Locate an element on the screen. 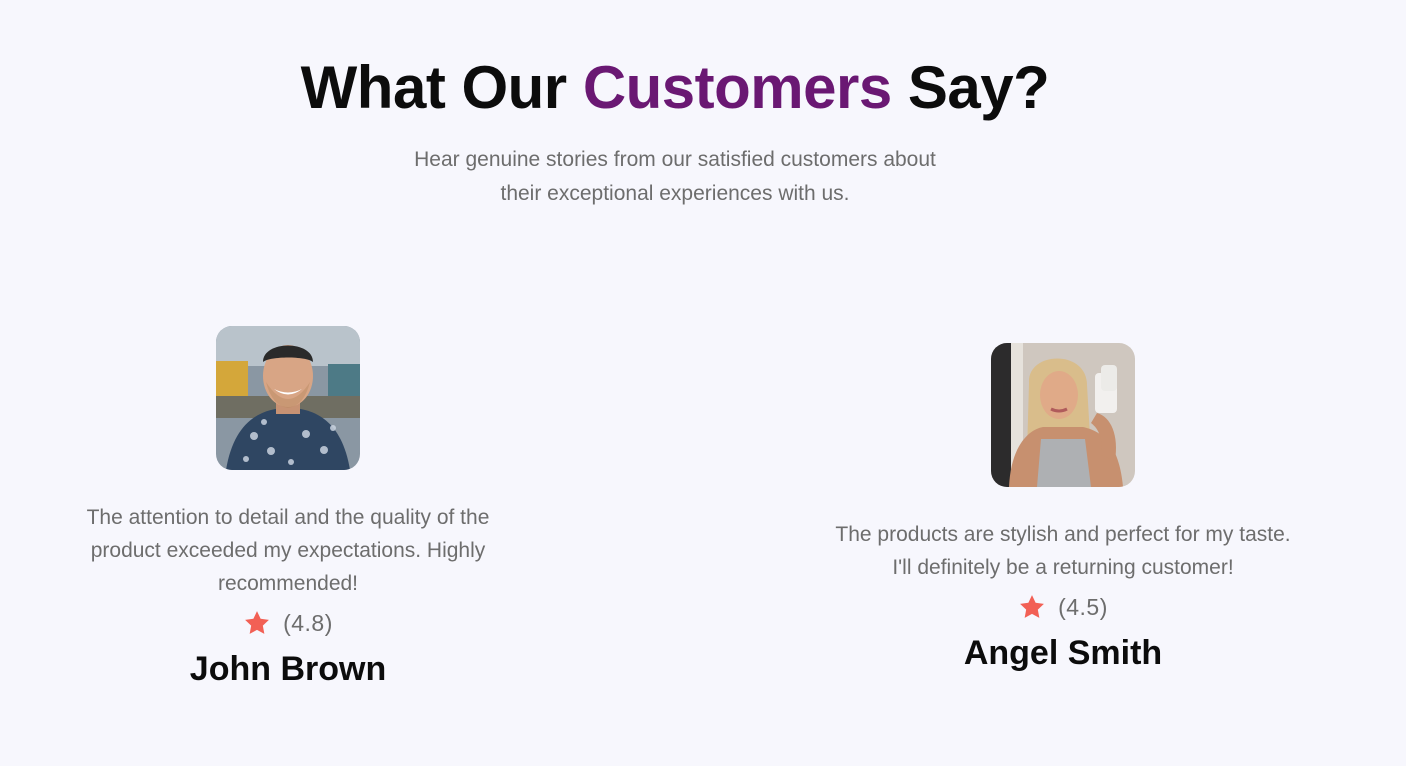  customer-name: Angel Smith is located at coordinates (1063, 653).